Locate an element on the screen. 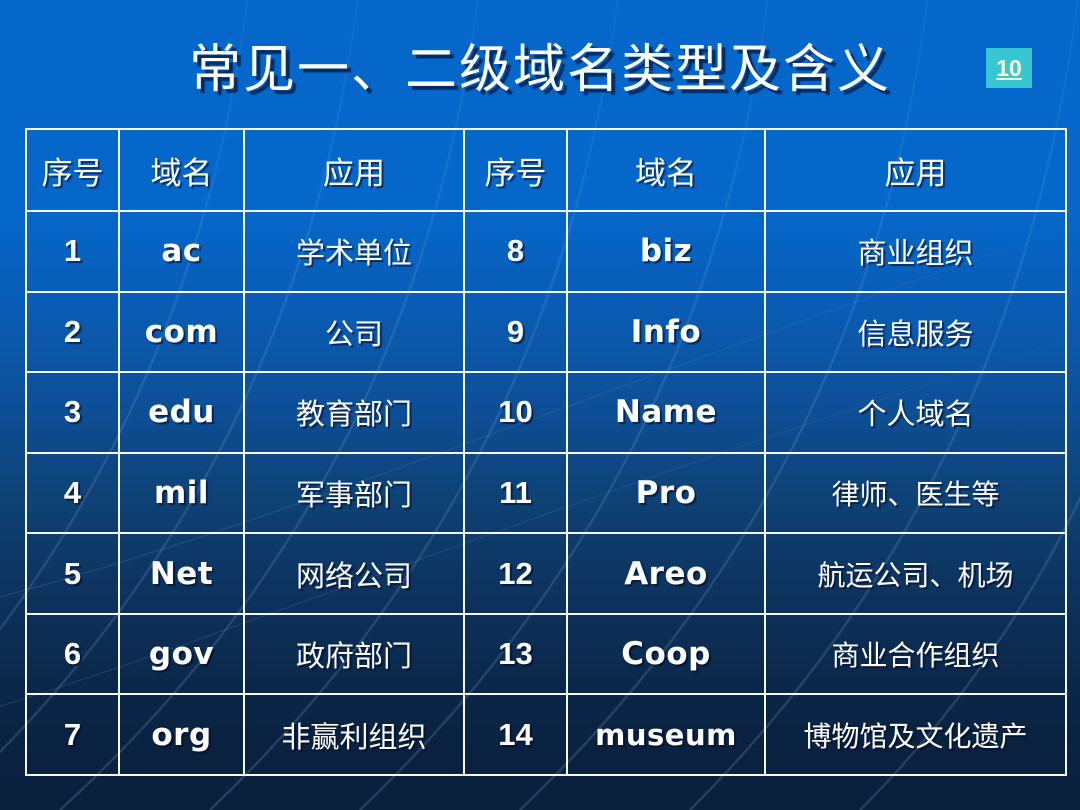  cell-index-right: 12 is located at coordinates (515, 573).